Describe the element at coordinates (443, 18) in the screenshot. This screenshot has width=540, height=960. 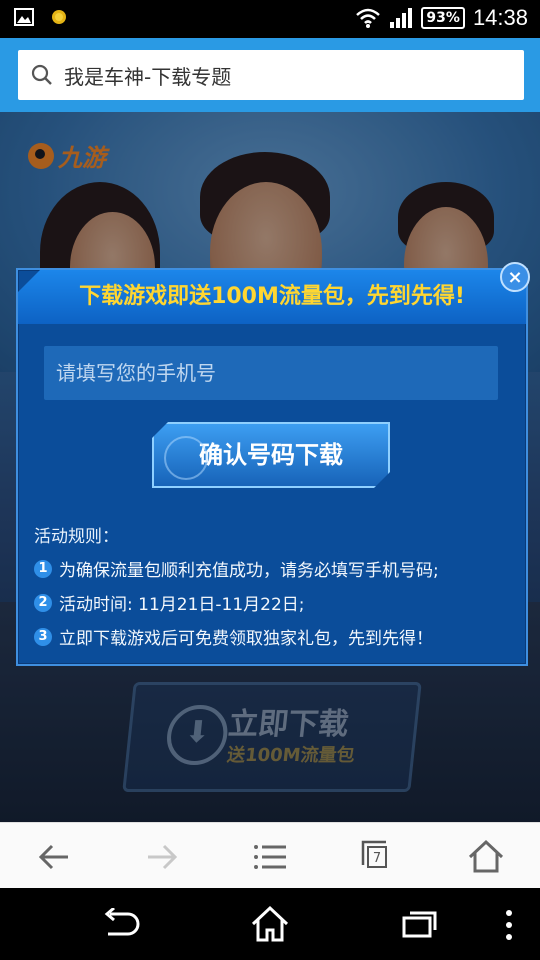
I see `battery-indicator: 93%` at that location.